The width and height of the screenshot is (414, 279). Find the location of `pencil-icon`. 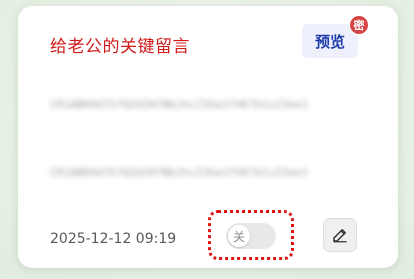

pencil-icon is located at coordinates (340, 236).